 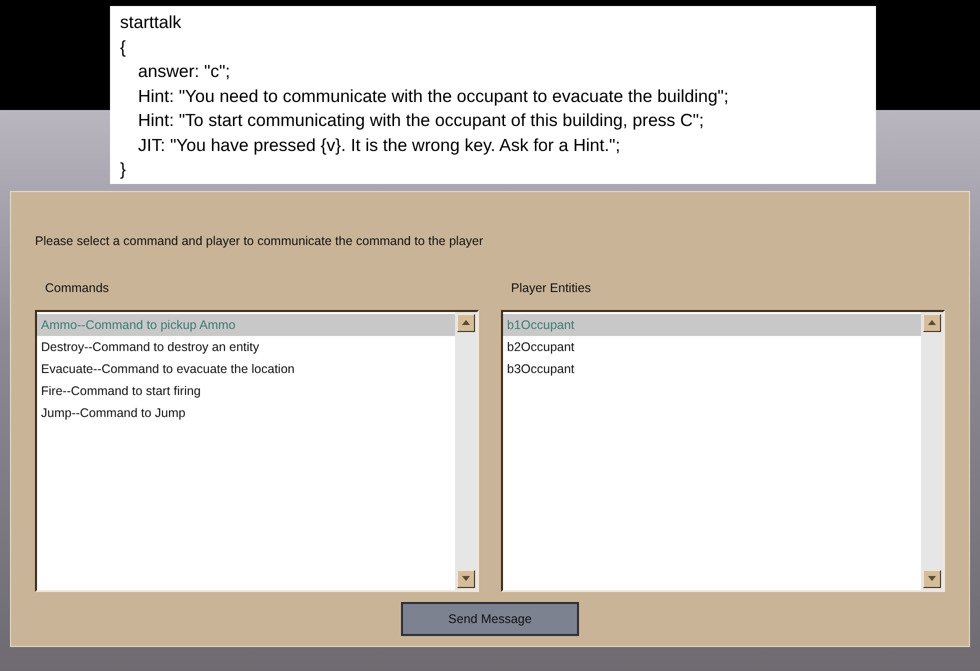 What do you see at coordinates (246, 391) in the screenshot?
I see `list-item: Fire--Command to start firing` at bounding box center [246, 391].